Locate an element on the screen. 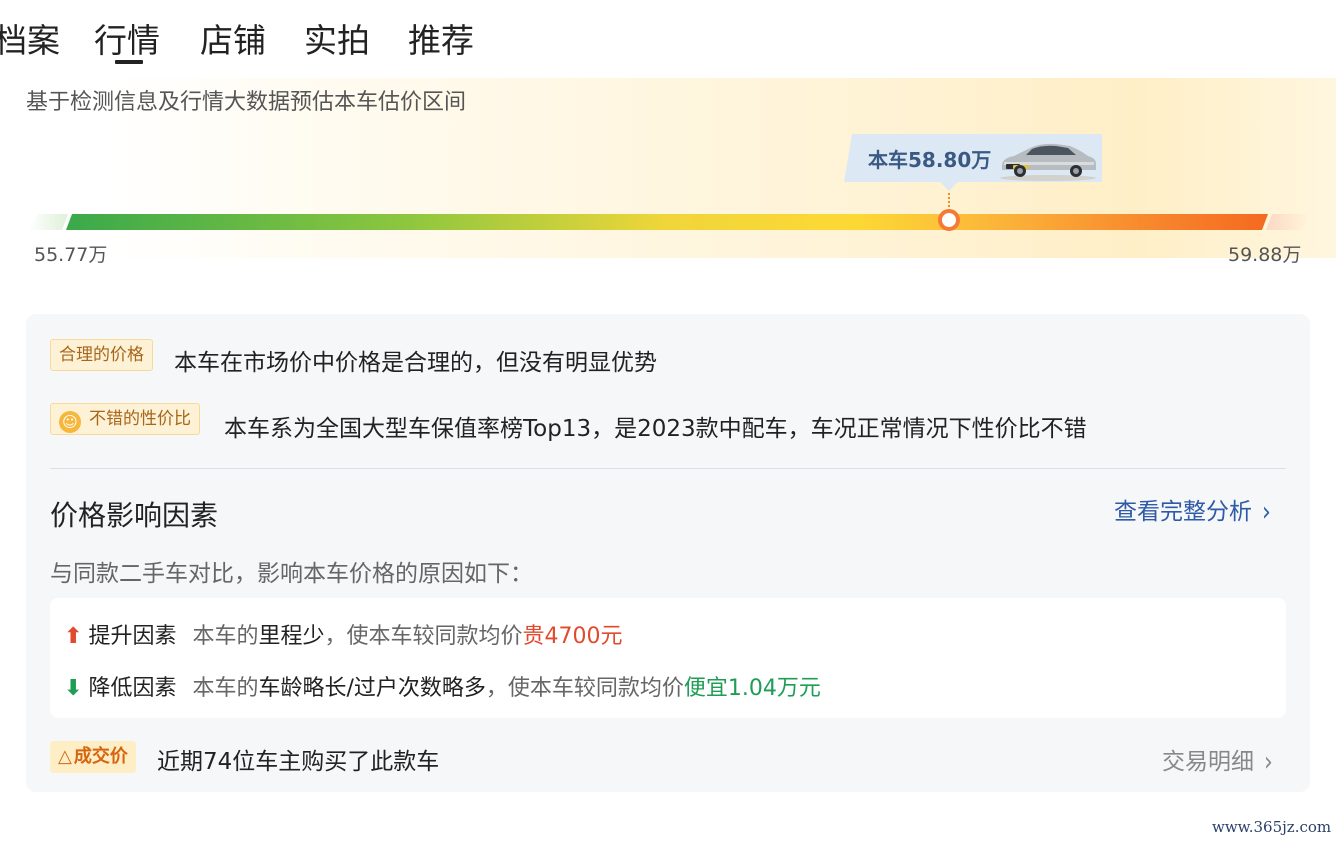  tab-archive: 档案 is located at coordinates (30, 38).